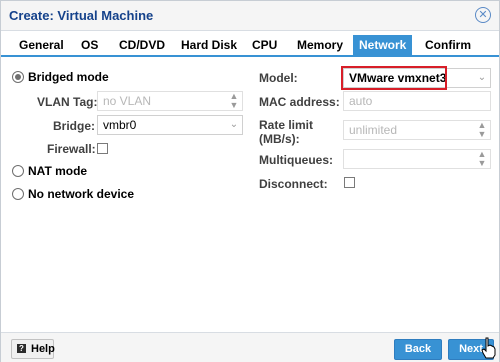 Image resolution: width=500 pixels, height=362 pixels. Describe the element at coordinates (383, 45) in the screenshot. I see `tab-network: Network` at that location.